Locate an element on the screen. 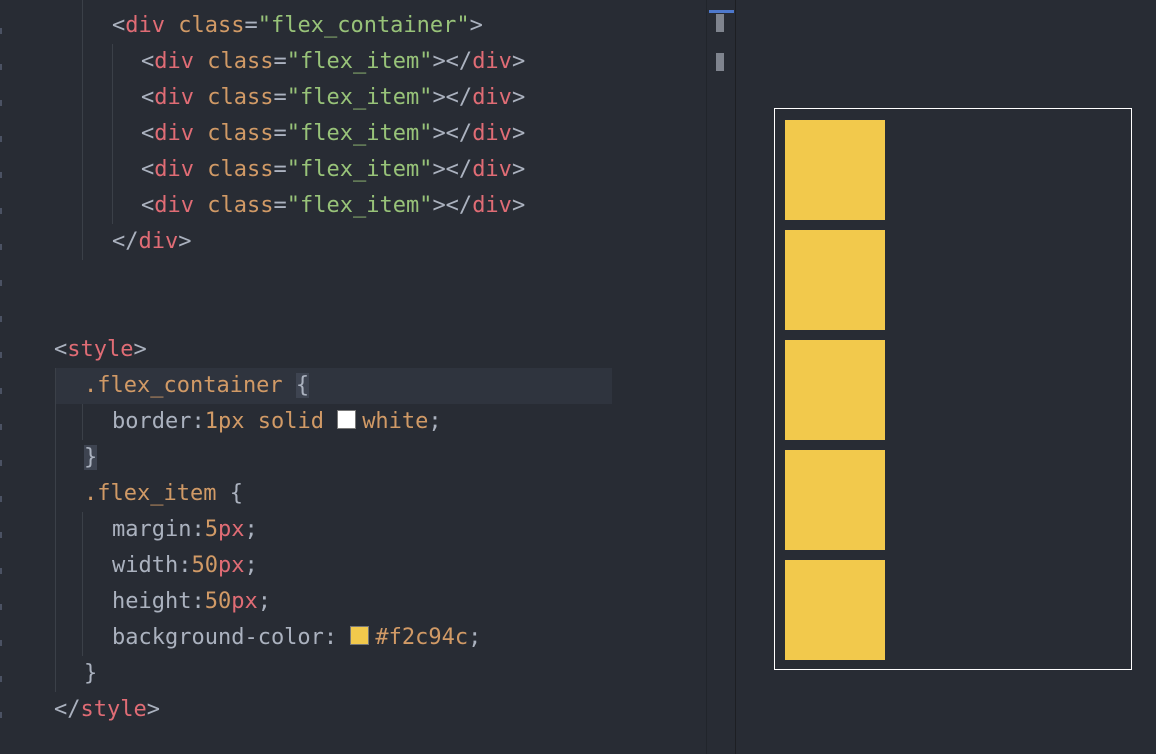 Image resolution: width=1156 pixels, height=754 pixels. code-token: .flex_item is located at coordinates (157, 493).